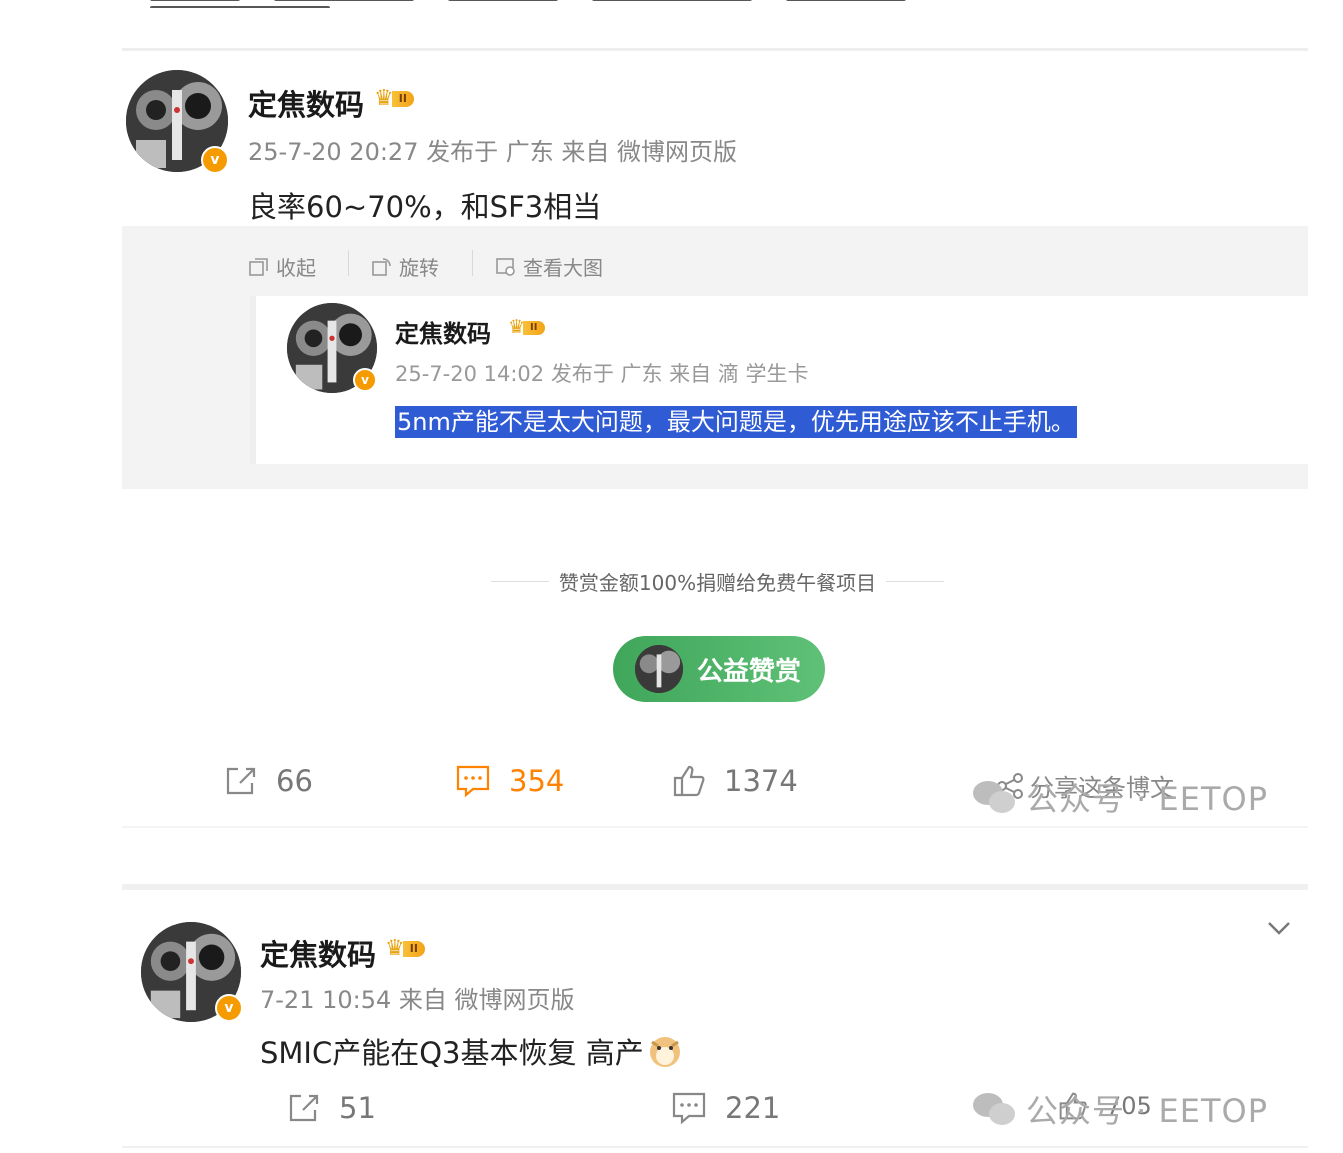 The image size is (1343, 1153). Describe the element at coordinates (717, 581) in the screenshot. I see `reward-note: 赞赏金额100%捐赠给免费午餐项目` at that location.